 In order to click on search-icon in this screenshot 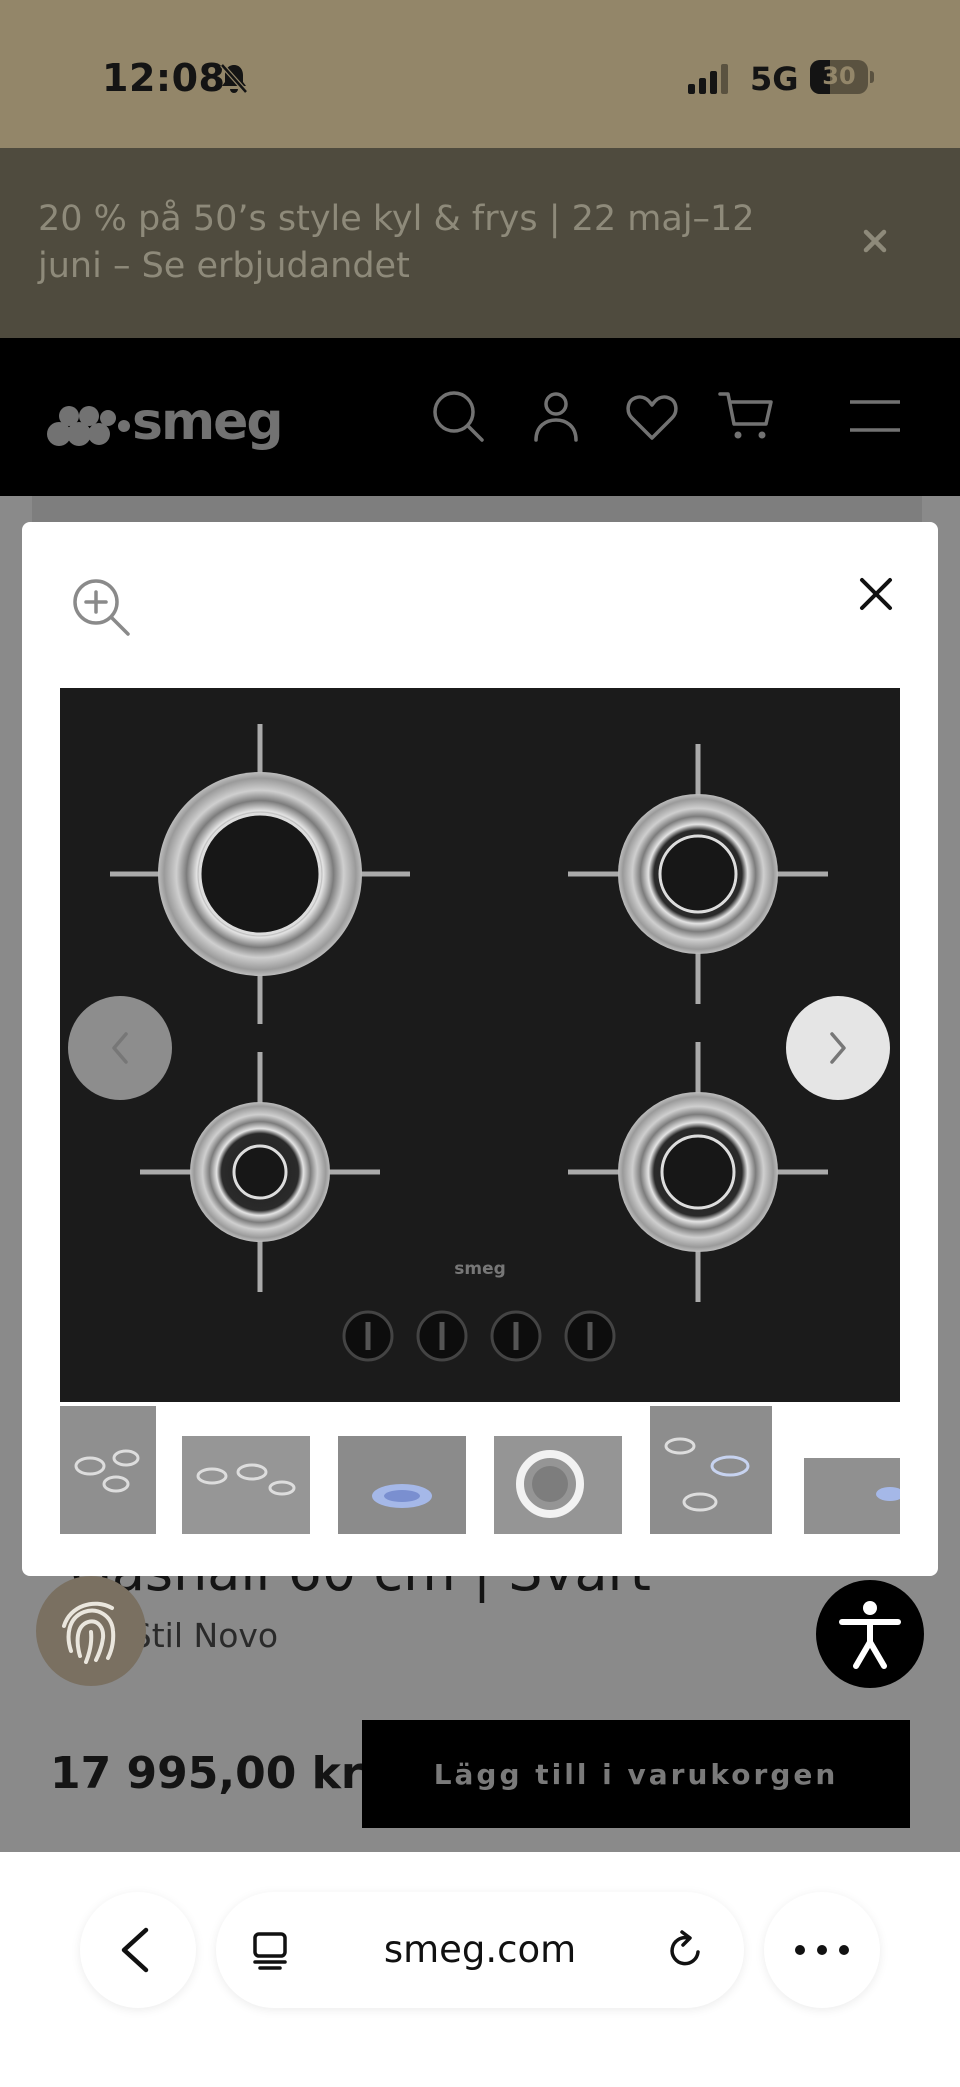, I will do `click(458, 416)`.